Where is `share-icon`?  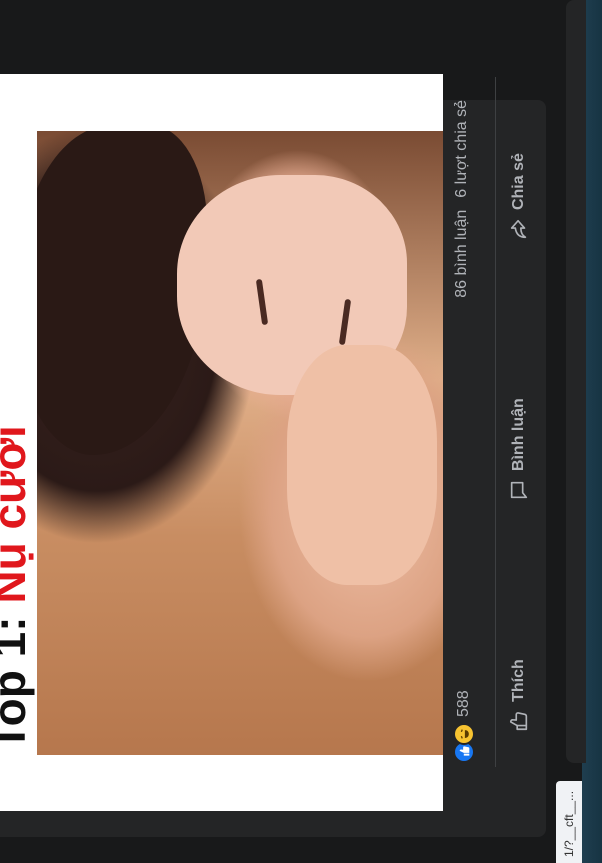 share-icon is located at coordinates (519, 229).